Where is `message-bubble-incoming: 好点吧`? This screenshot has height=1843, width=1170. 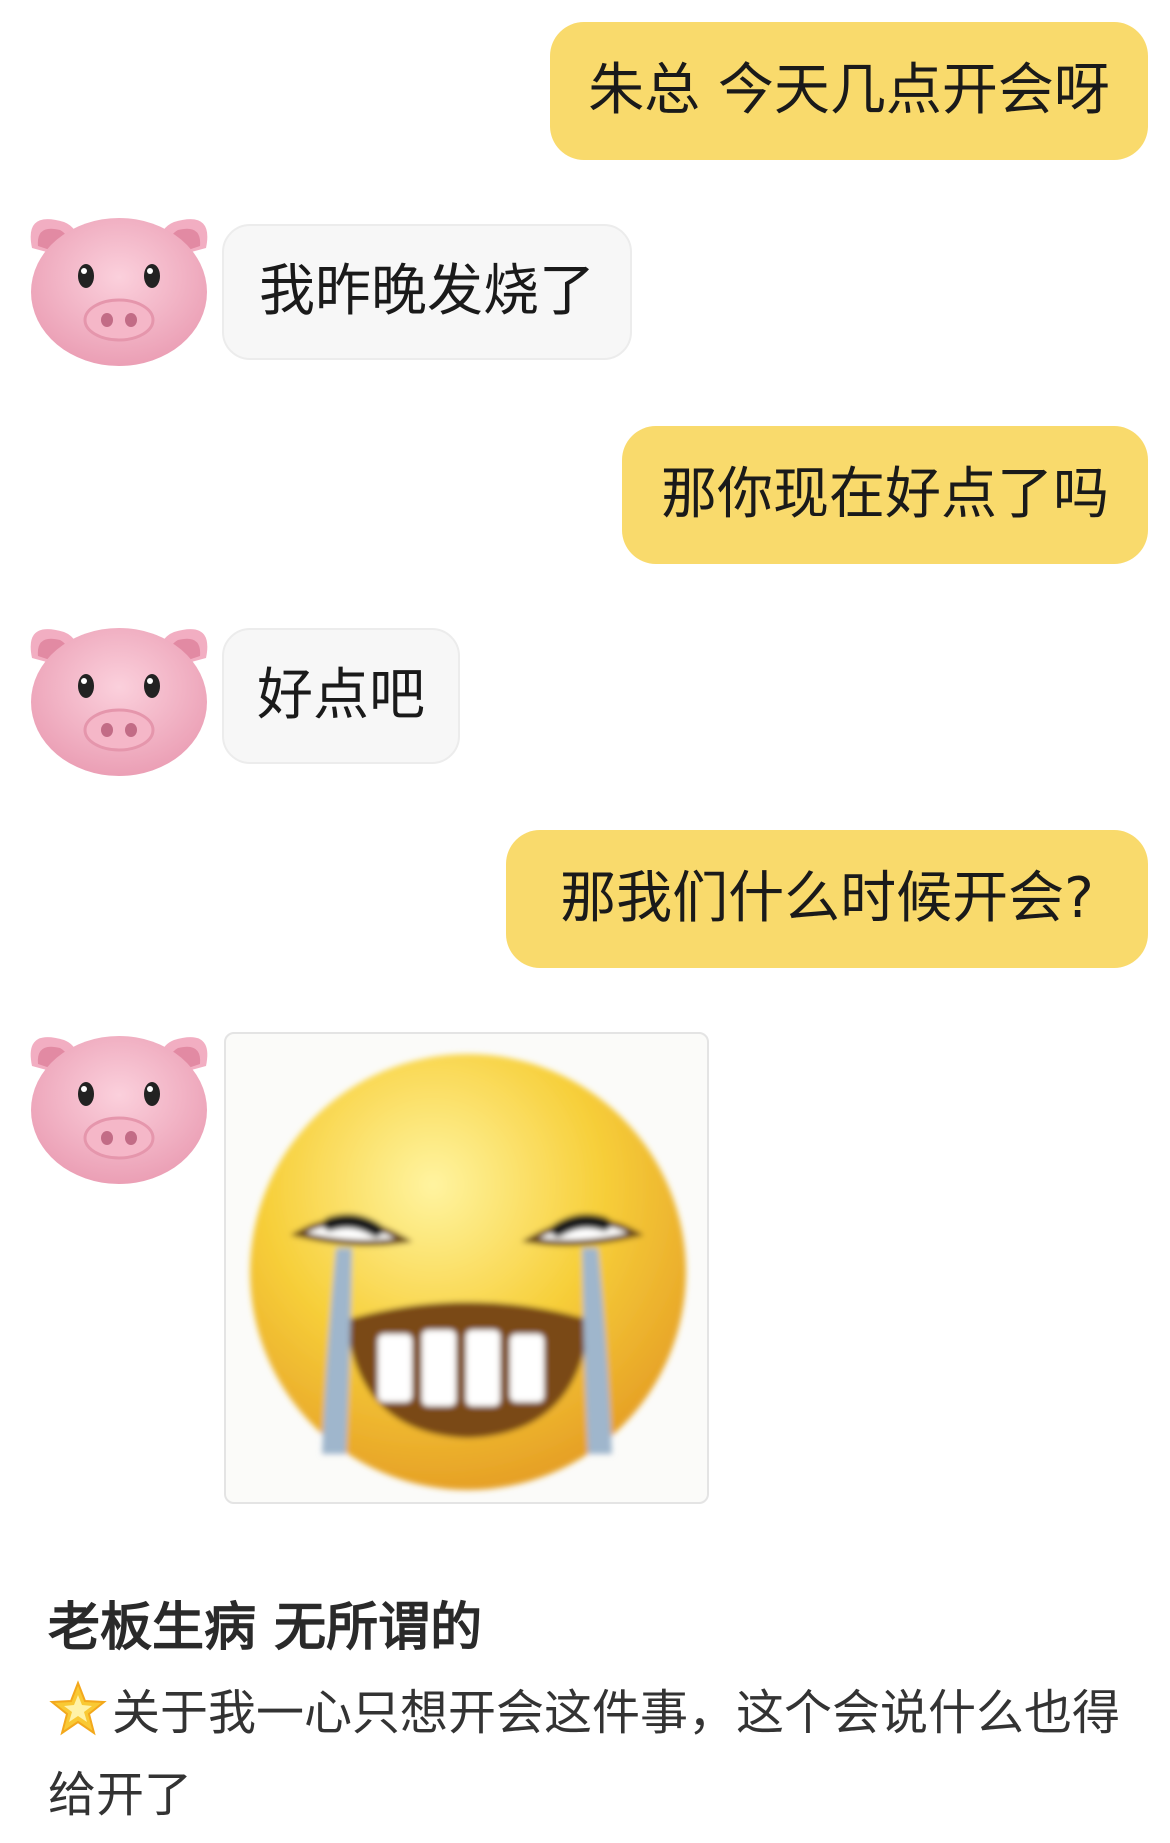
message-bubble-incoming: 好点吧 is located at coordinates (341, 696).